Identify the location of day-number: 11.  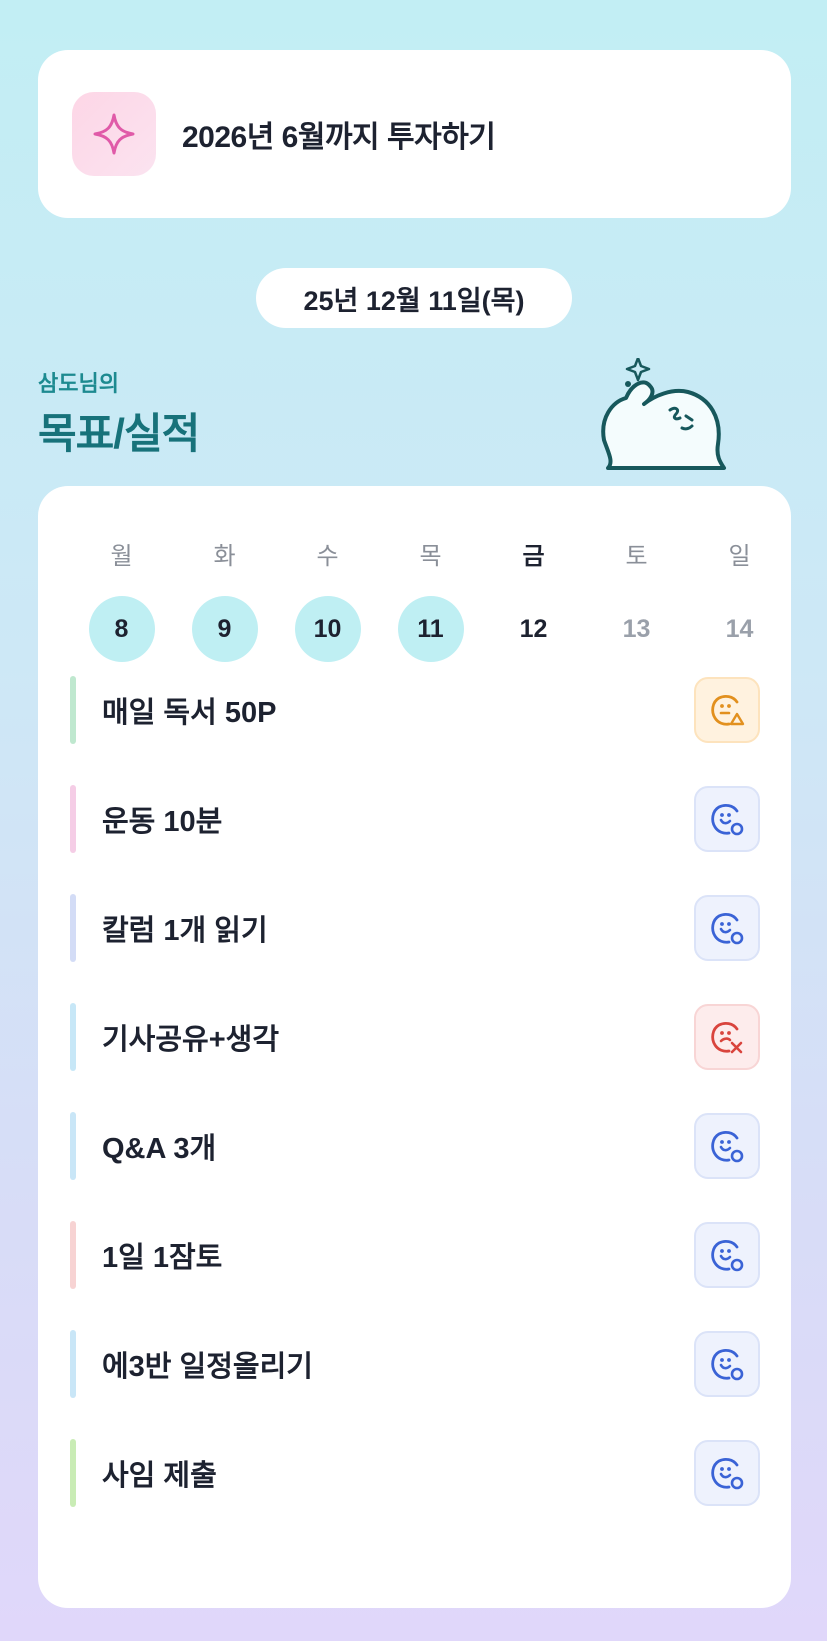
(430, 629).